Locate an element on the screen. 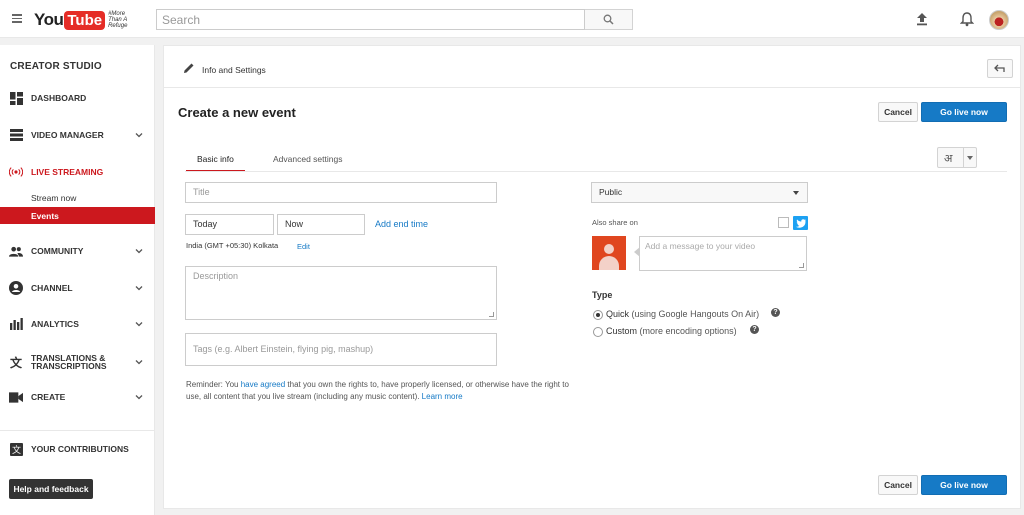  type-quick-note: (using Google Hangouts On Air) is located at coordinates (695, 314).